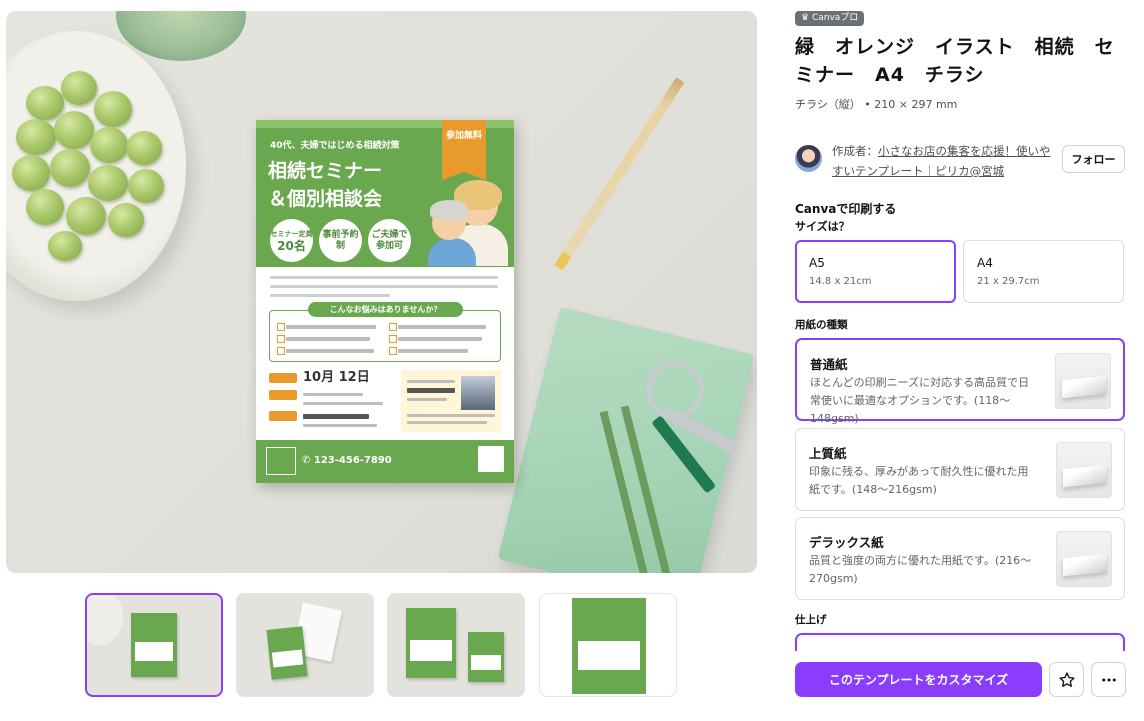  What do you see at coordinates (385, 309) in the screenshot?
I see `flyer-worry-title: こんなお悩みはありませんか？` at bounding box center [385, 309].